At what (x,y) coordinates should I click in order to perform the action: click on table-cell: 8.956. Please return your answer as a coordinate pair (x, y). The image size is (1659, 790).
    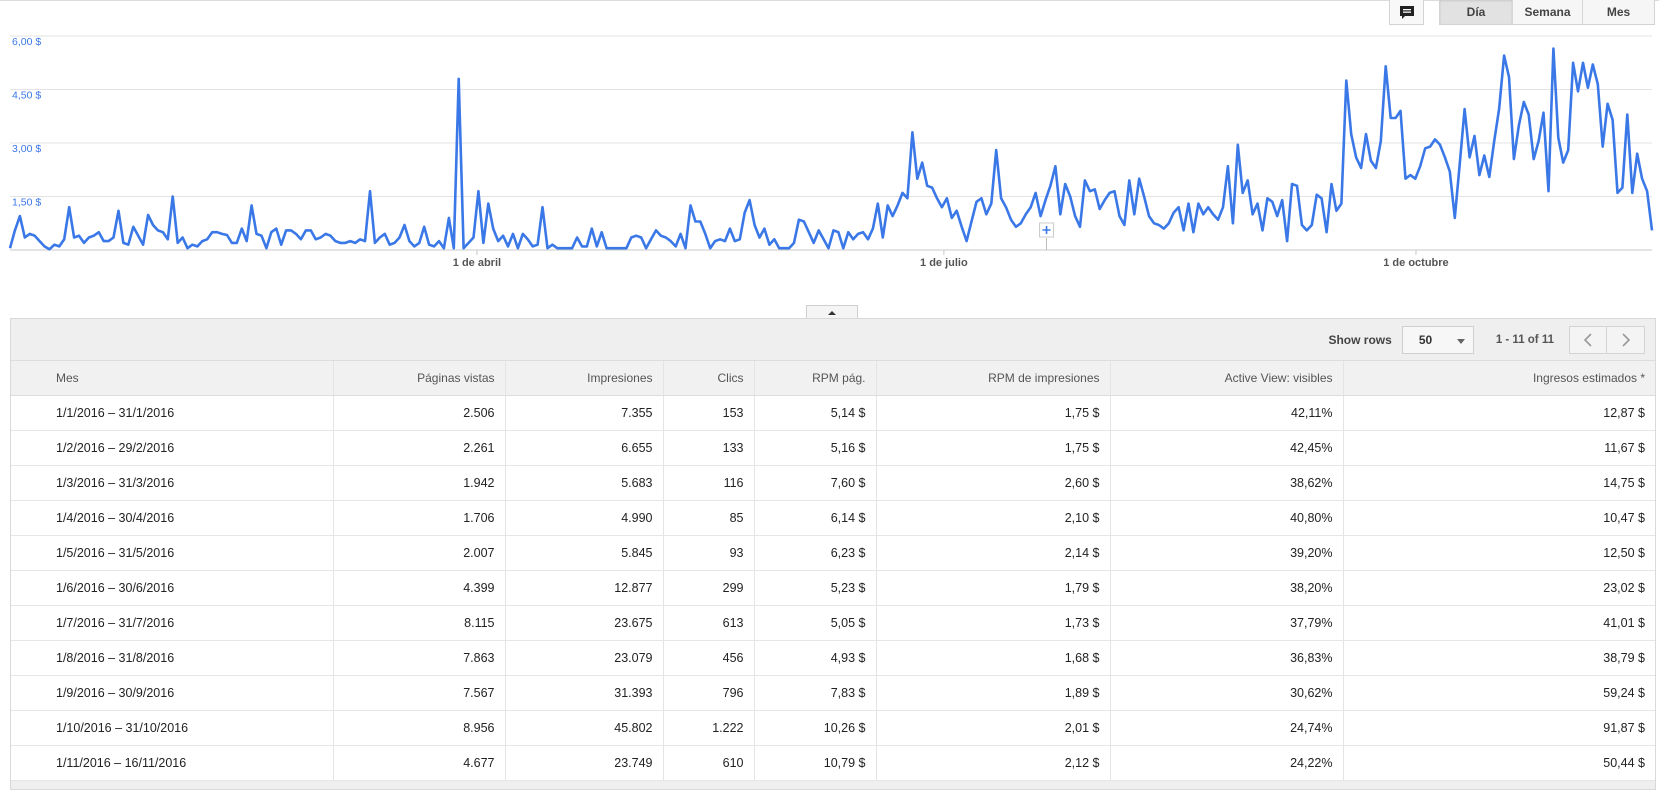
    Looking at the image, I should click on (418, 728).